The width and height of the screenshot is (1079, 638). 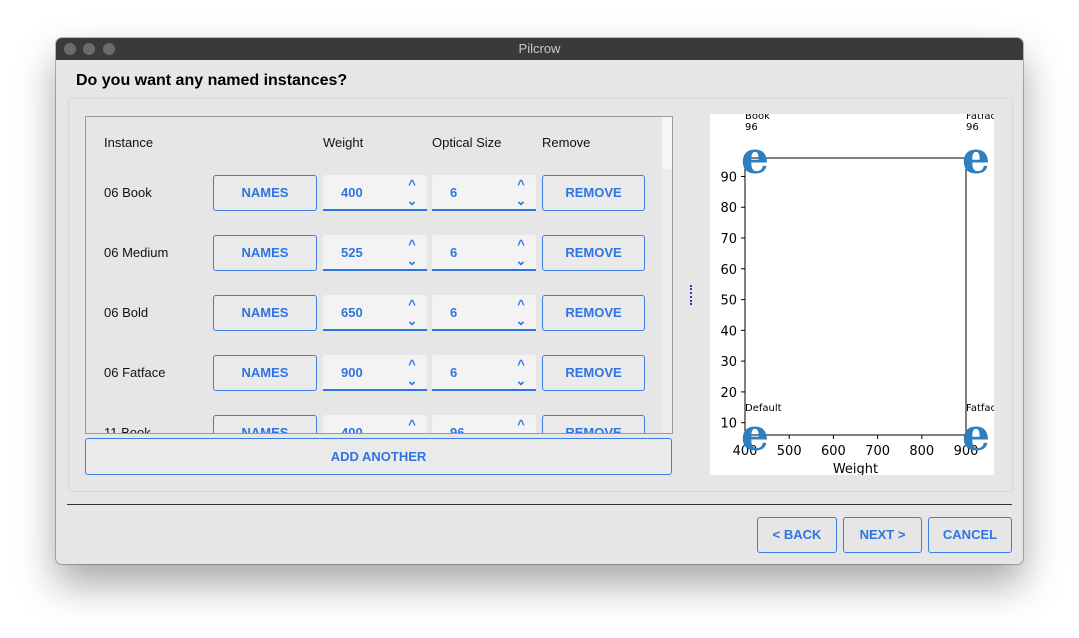 I want to click on instance-row: 06 Medium NAMES 525 ^ ⌄ 6 ^ ⌄ REMOVE, so click(x=374, y=253).